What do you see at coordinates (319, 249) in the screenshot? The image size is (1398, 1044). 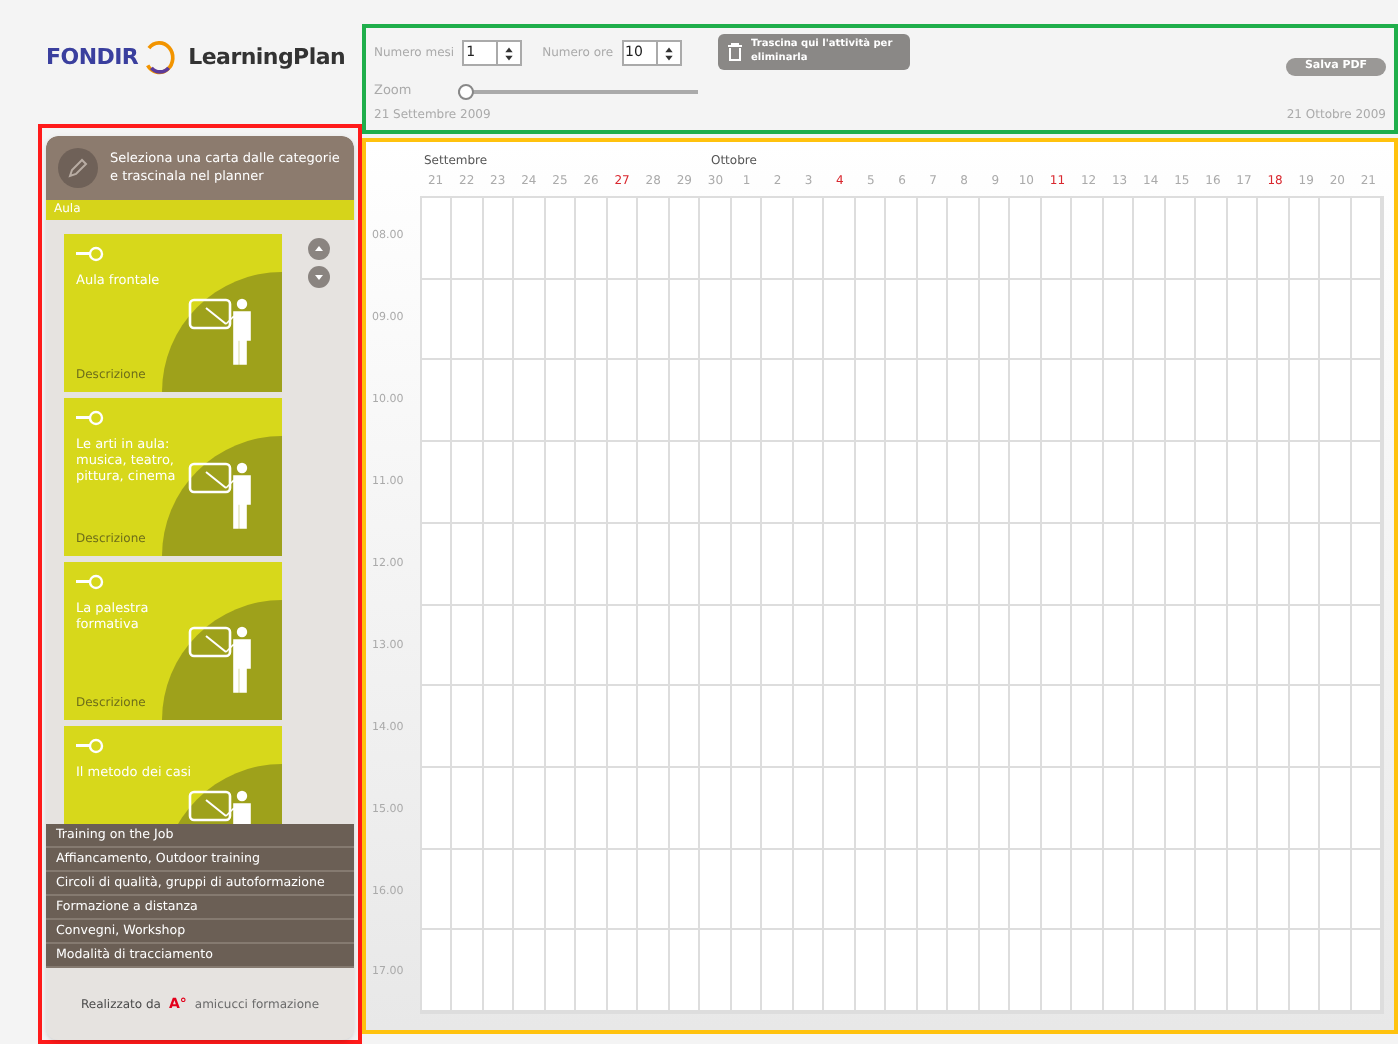 I see `scroll-up-button` at bounding box center [319, 249].